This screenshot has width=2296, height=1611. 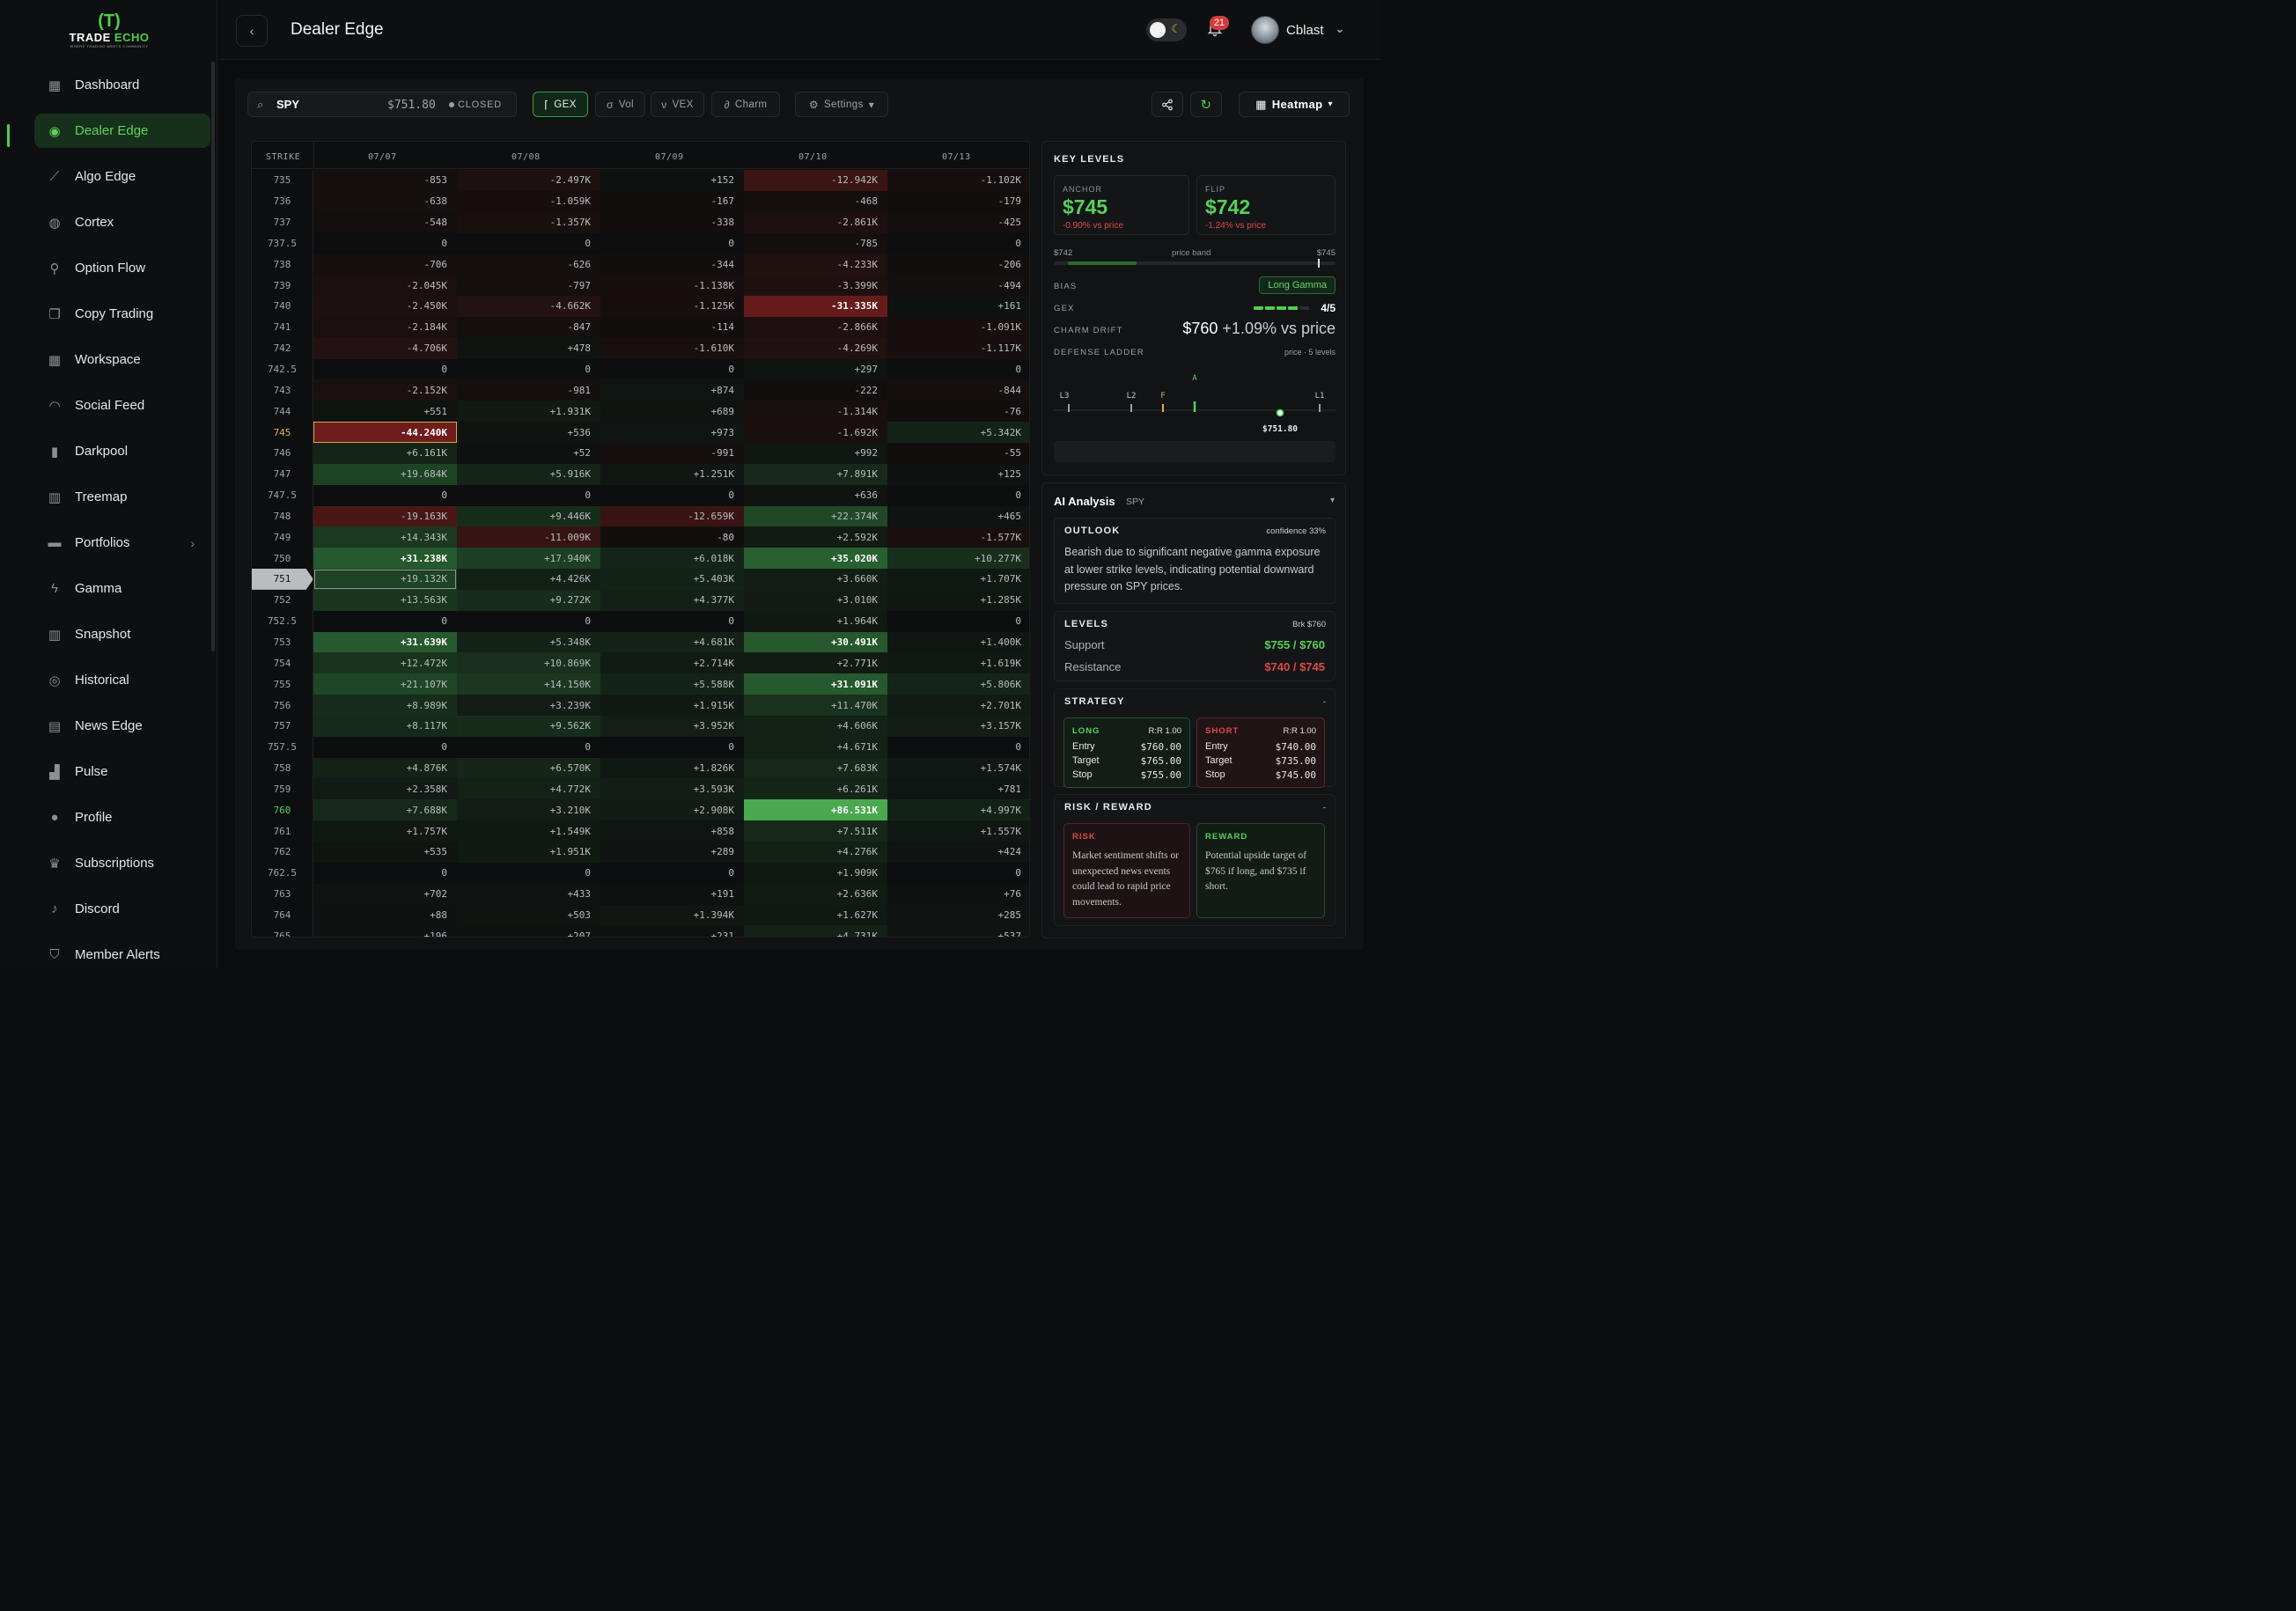 What do you see at coordinates (958, 412) in the screenshot?
I see `heatmap-cell: -76` at bounding box center [958, 412].